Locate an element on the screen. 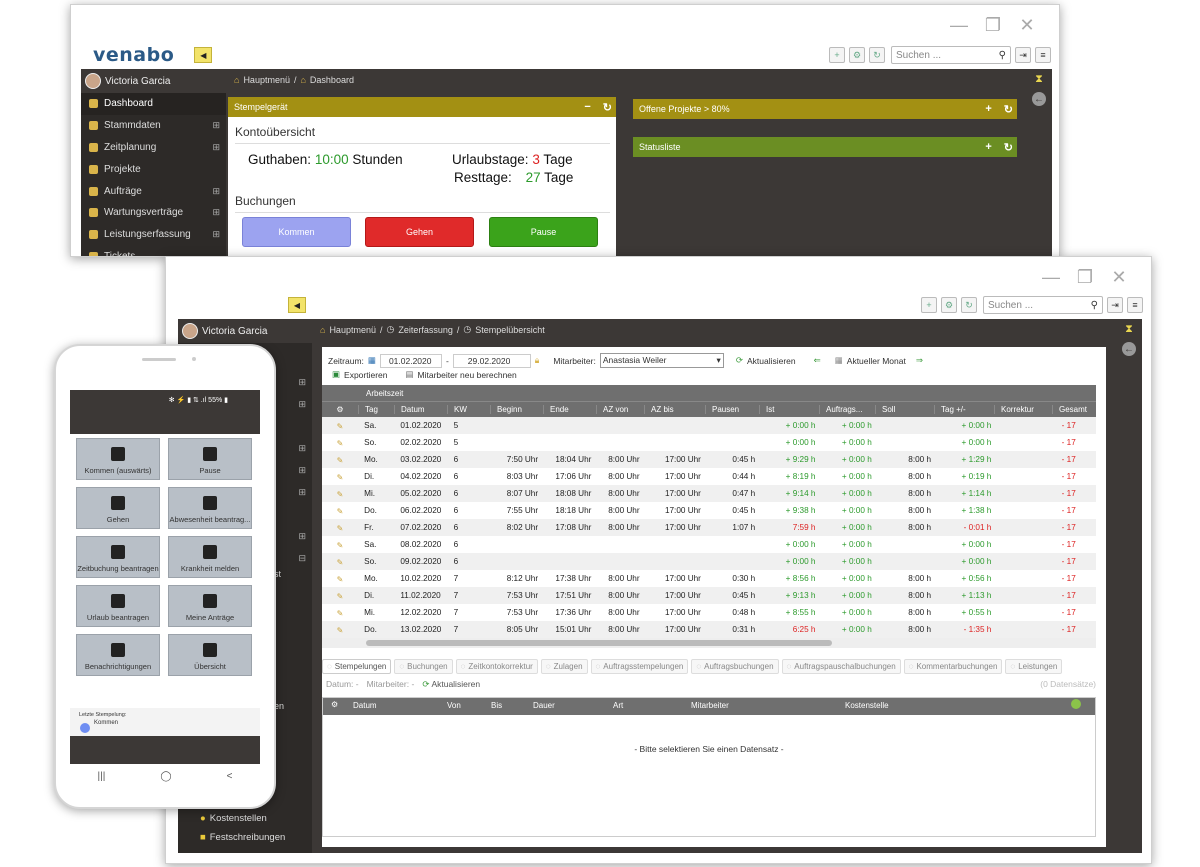 The image size is (1200, 867). detail-column-0: Datum is located at coordinates (365, 705).